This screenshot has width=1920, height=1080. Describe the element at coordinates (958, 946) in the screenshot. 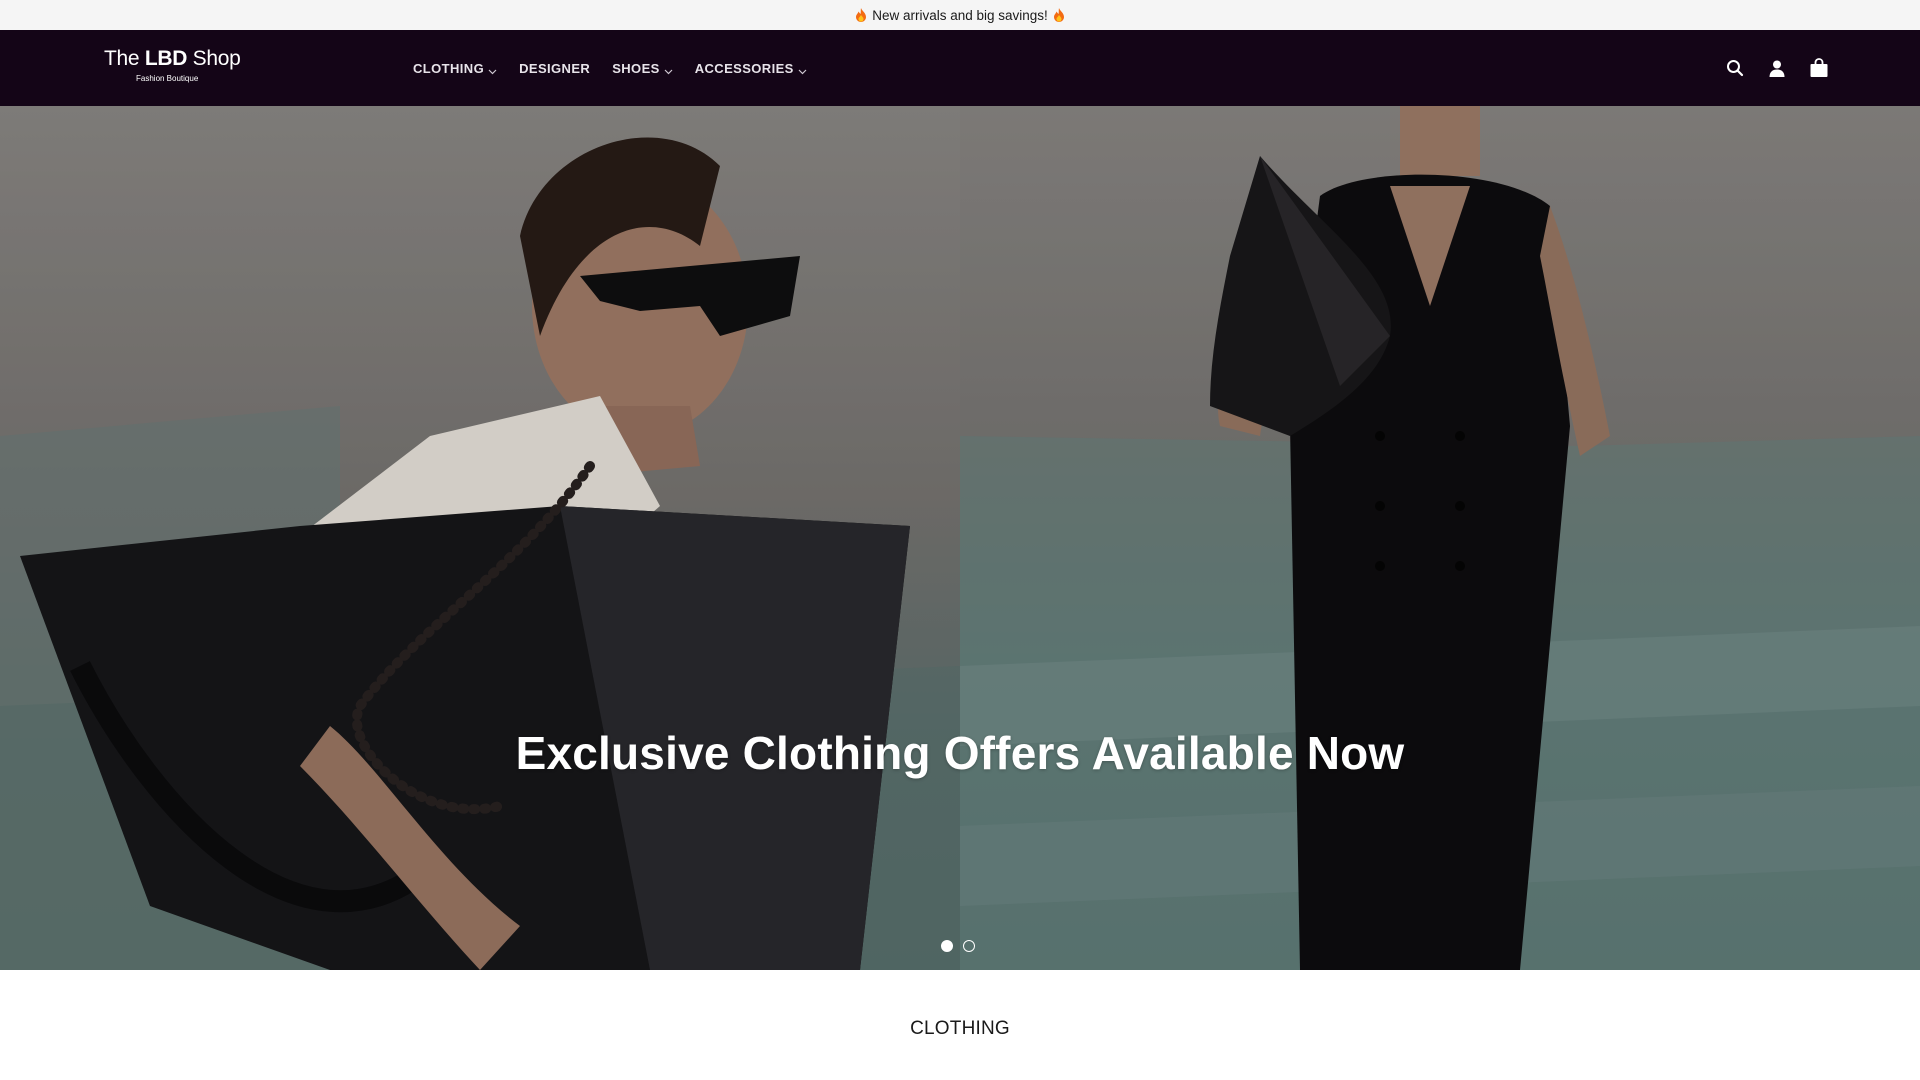

I see `slider-dots` at that location.